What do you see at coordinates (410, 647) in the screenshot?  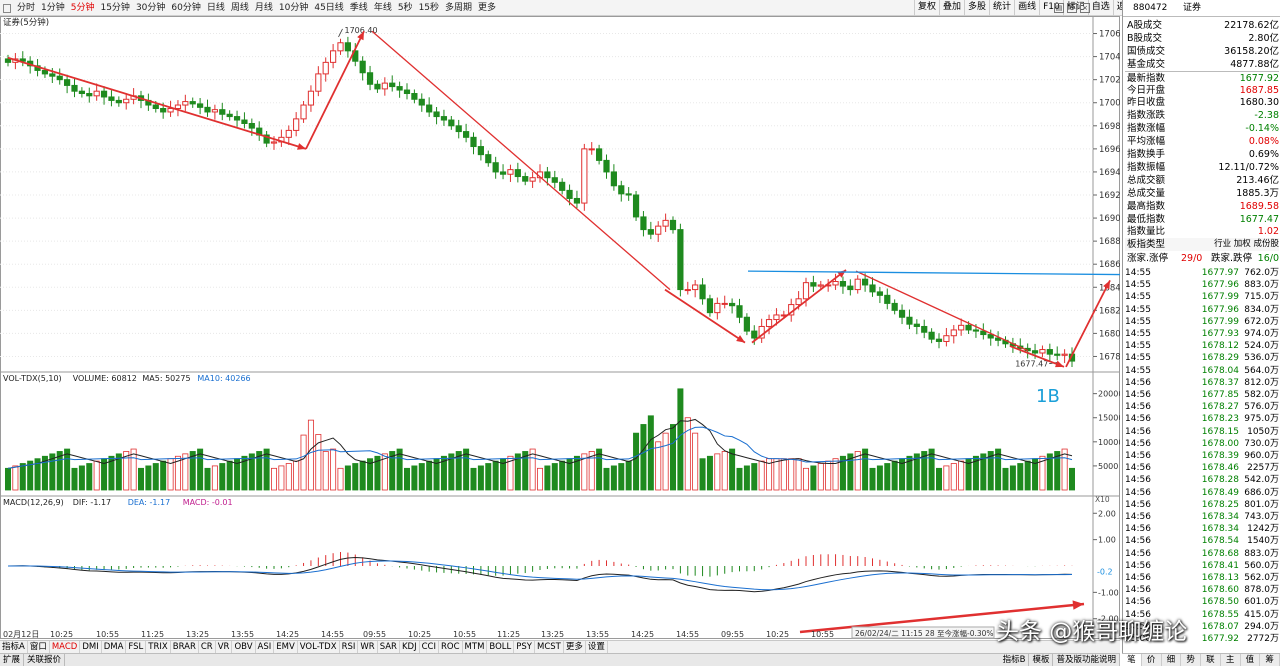 I see `indicator-tab: KDJ` at bounding box center [410, 647].